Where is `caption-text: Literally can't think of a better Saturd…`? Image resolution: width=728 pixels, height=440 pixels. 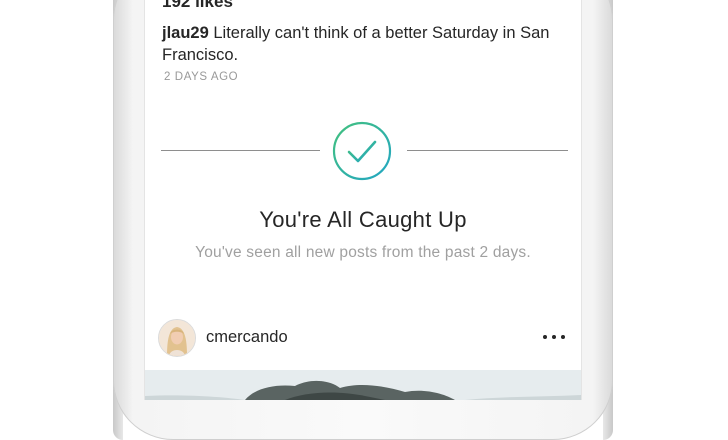
caption-text: Literally can't think of a better Saturd… is located at coordinates (356, 44).